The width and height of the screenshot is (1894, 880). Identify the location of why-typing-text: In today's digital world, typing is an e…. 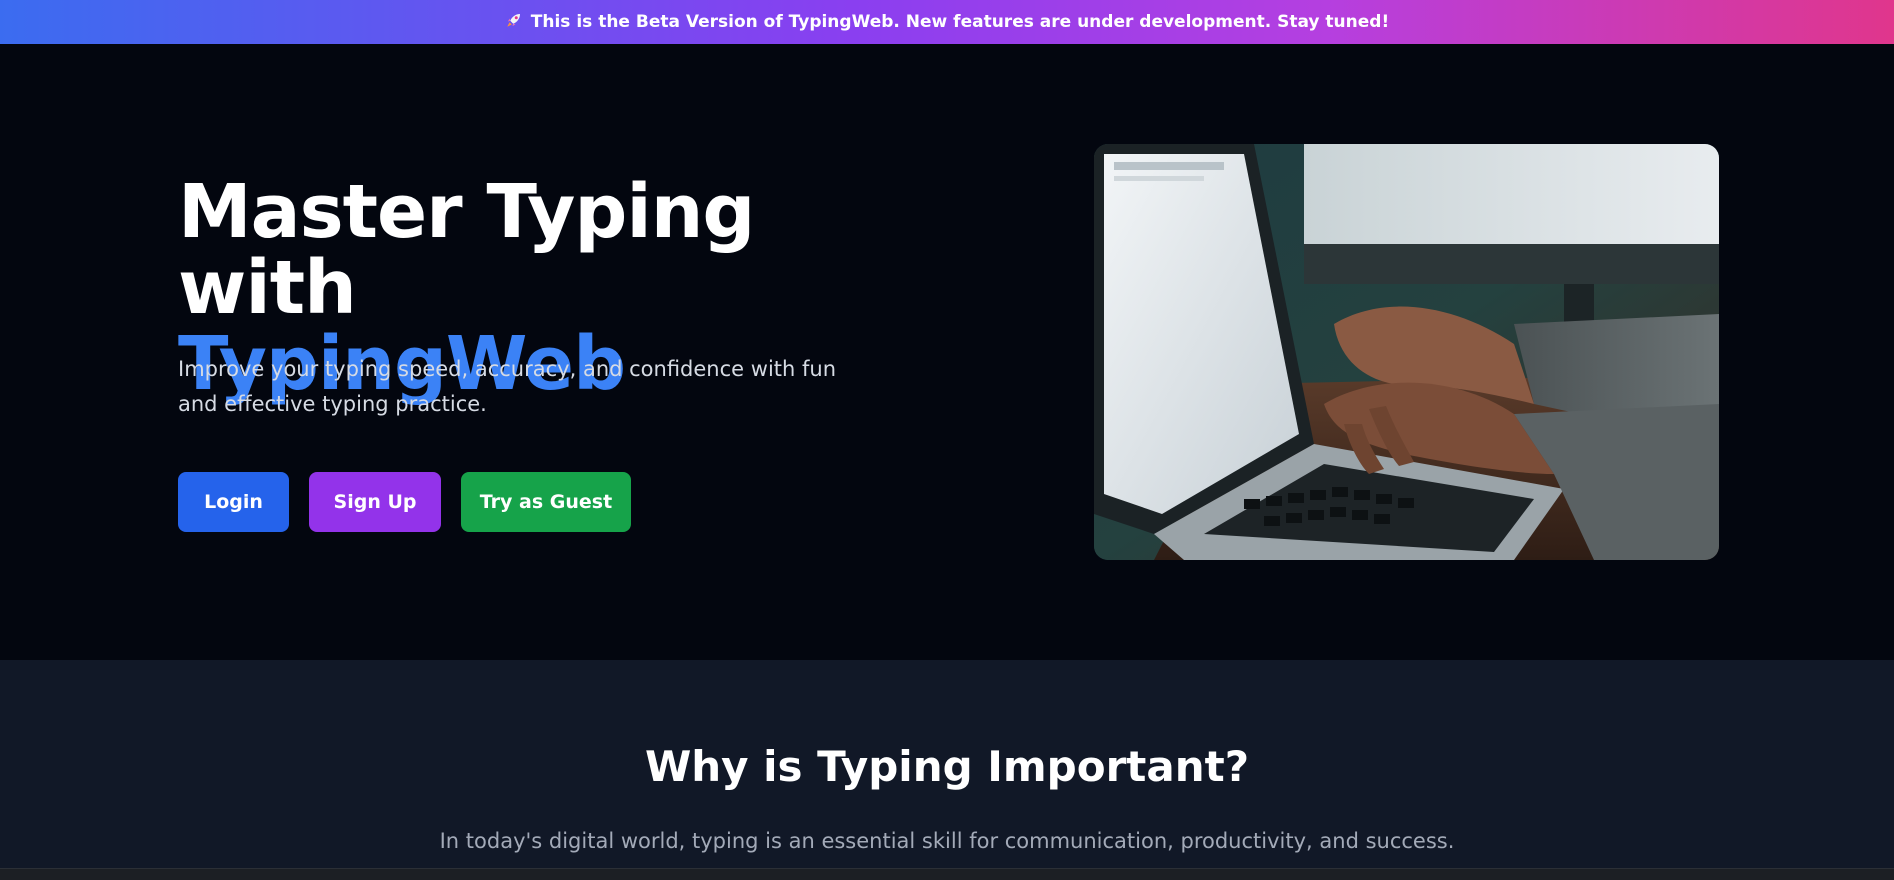
(947, 841).